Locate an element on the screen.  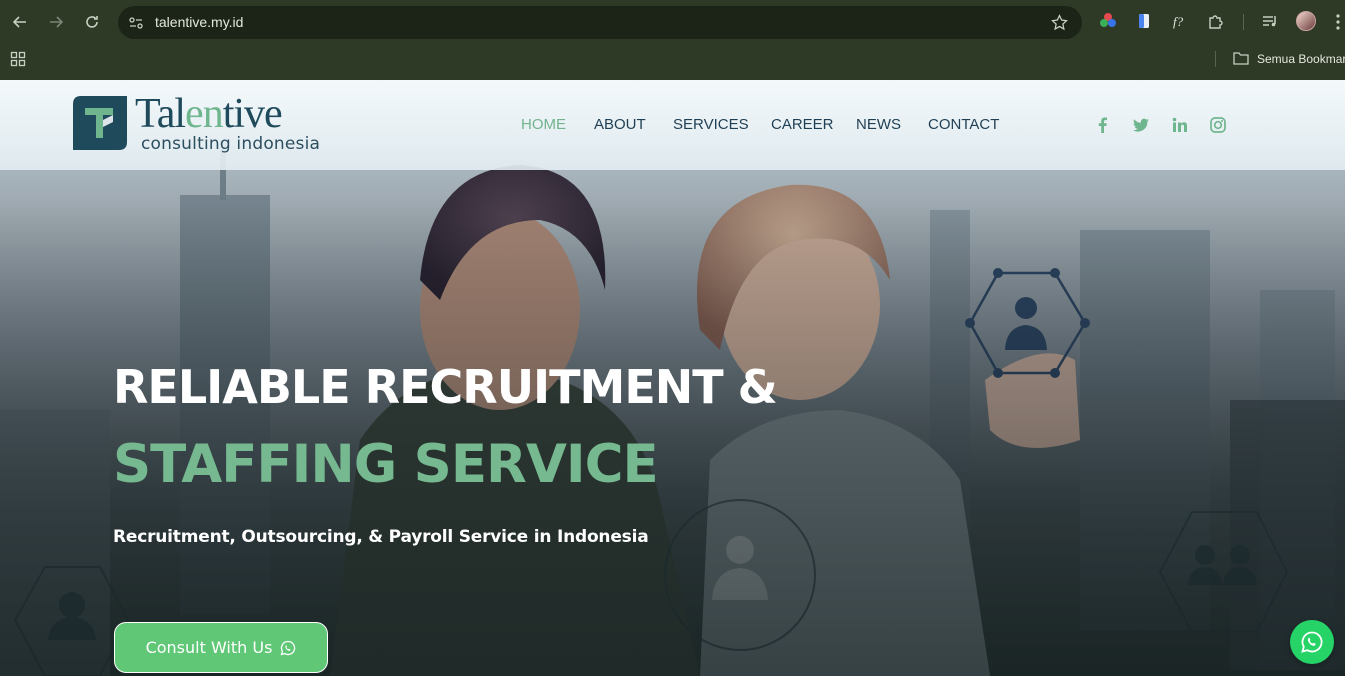
instagram-icon is located at coordinates (1218, 125).